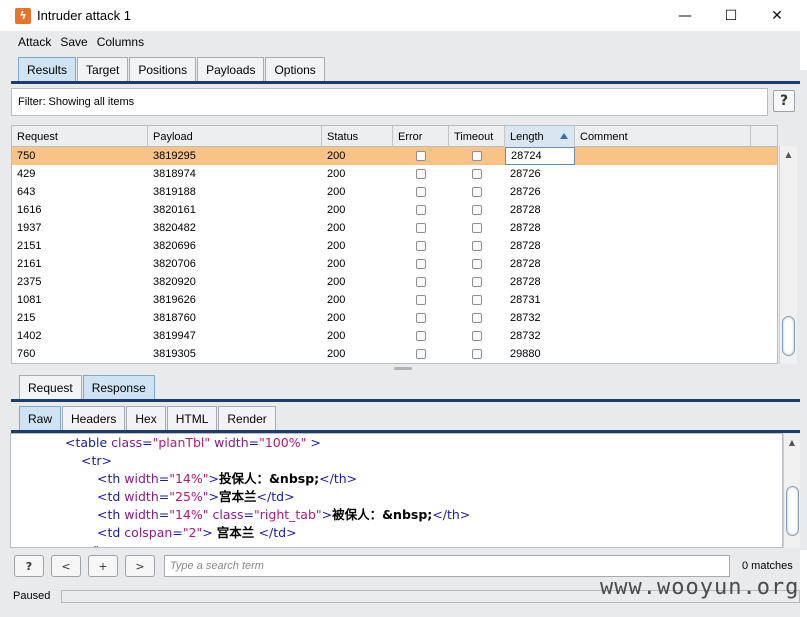  I want to click on tab-hex: Hex, so click(146, 418).